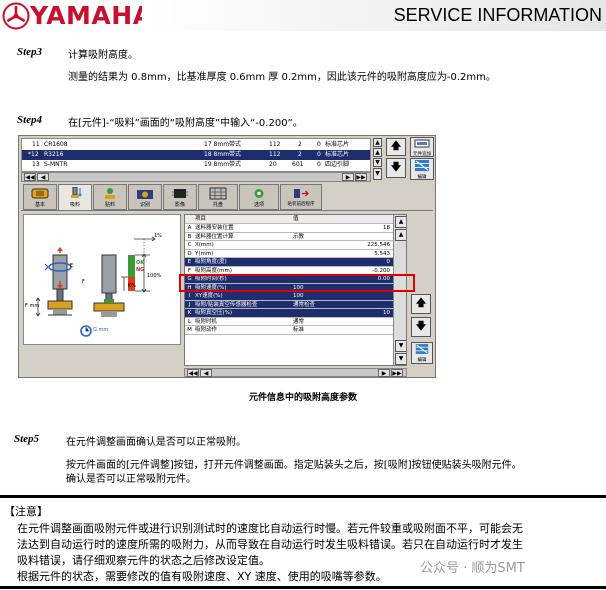 This screenshot has width=606, height=590. Describe the element at coordinates (472, 568) in the screenshot. I see `watermark: 公众号 · 顺为SMT` at that location.